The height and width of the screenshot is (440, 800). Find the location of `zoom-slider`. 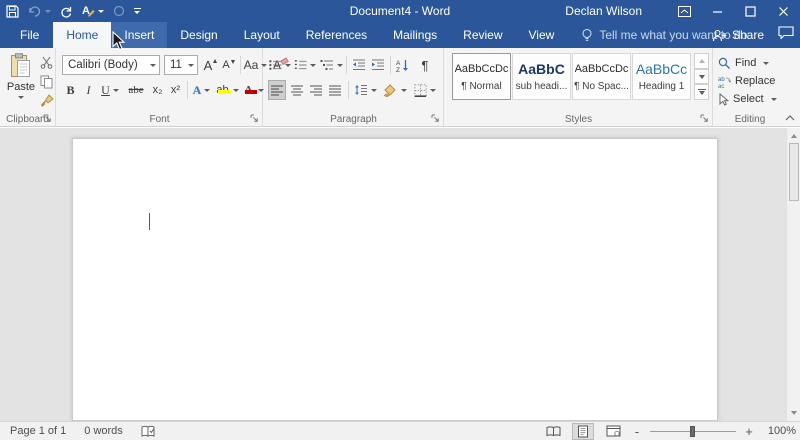

zoom-slider is located at coordinates (693, 431).